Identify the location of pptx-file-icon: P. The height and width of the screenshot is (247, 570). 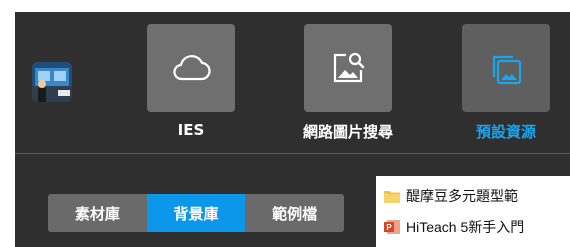
(392, 227).